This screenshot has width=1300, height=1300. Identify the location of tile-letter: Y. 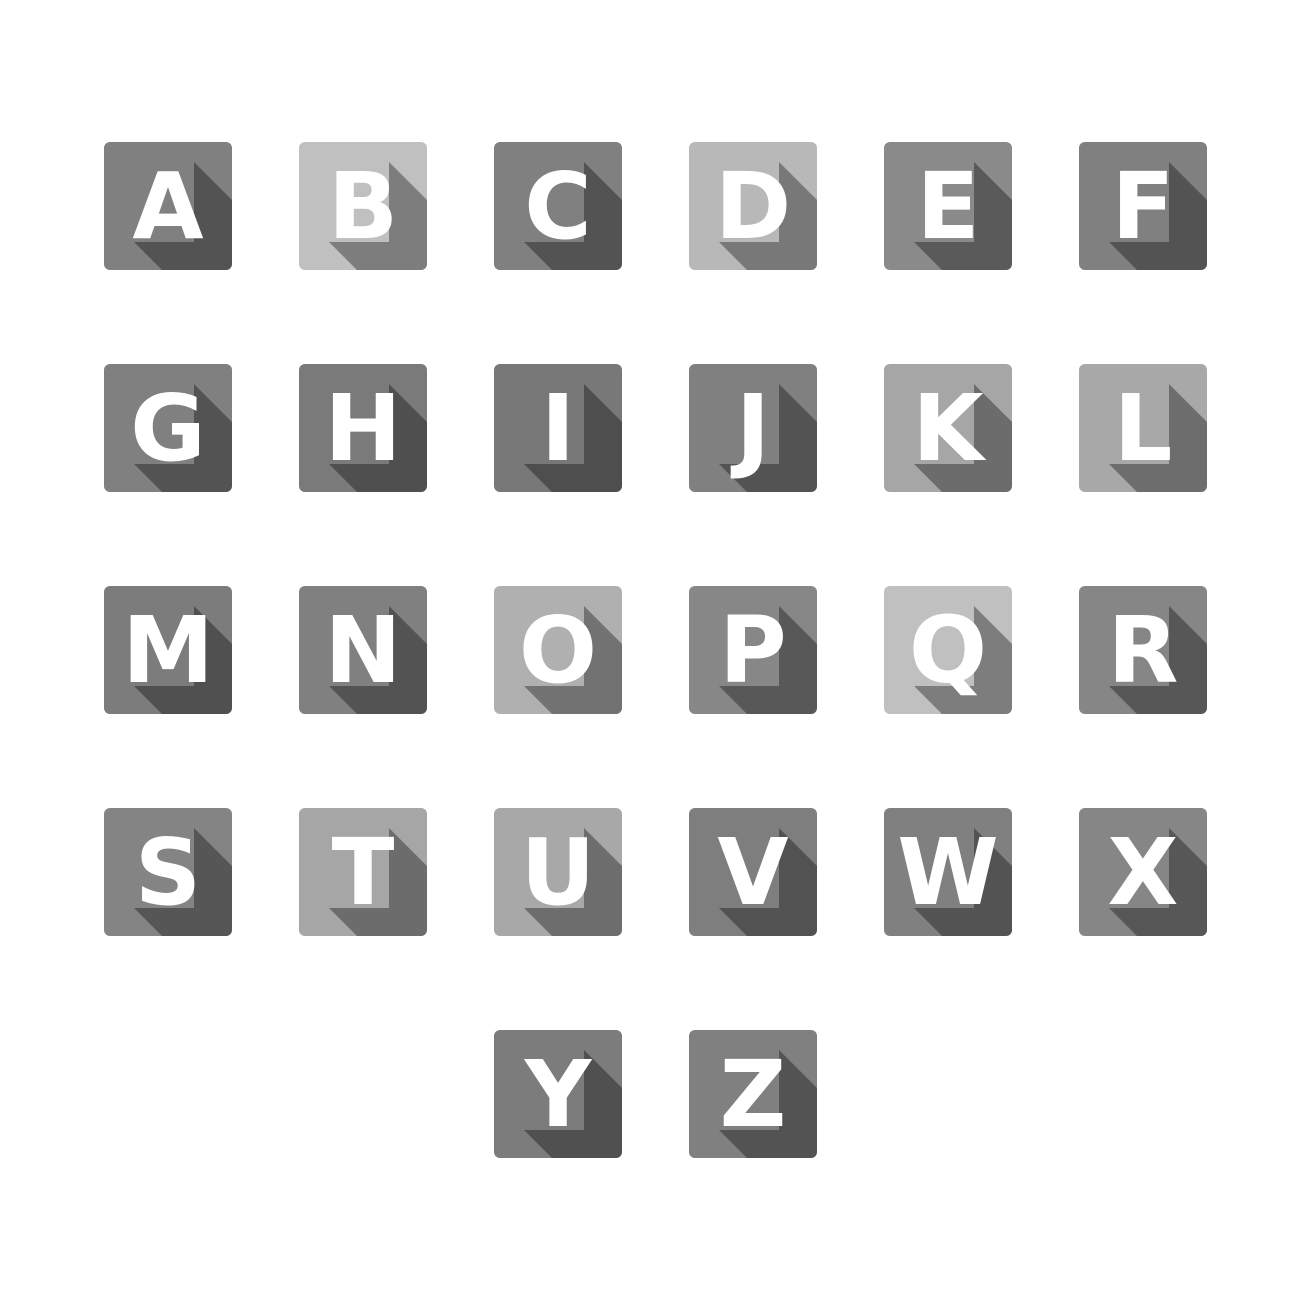
(558, 1094).